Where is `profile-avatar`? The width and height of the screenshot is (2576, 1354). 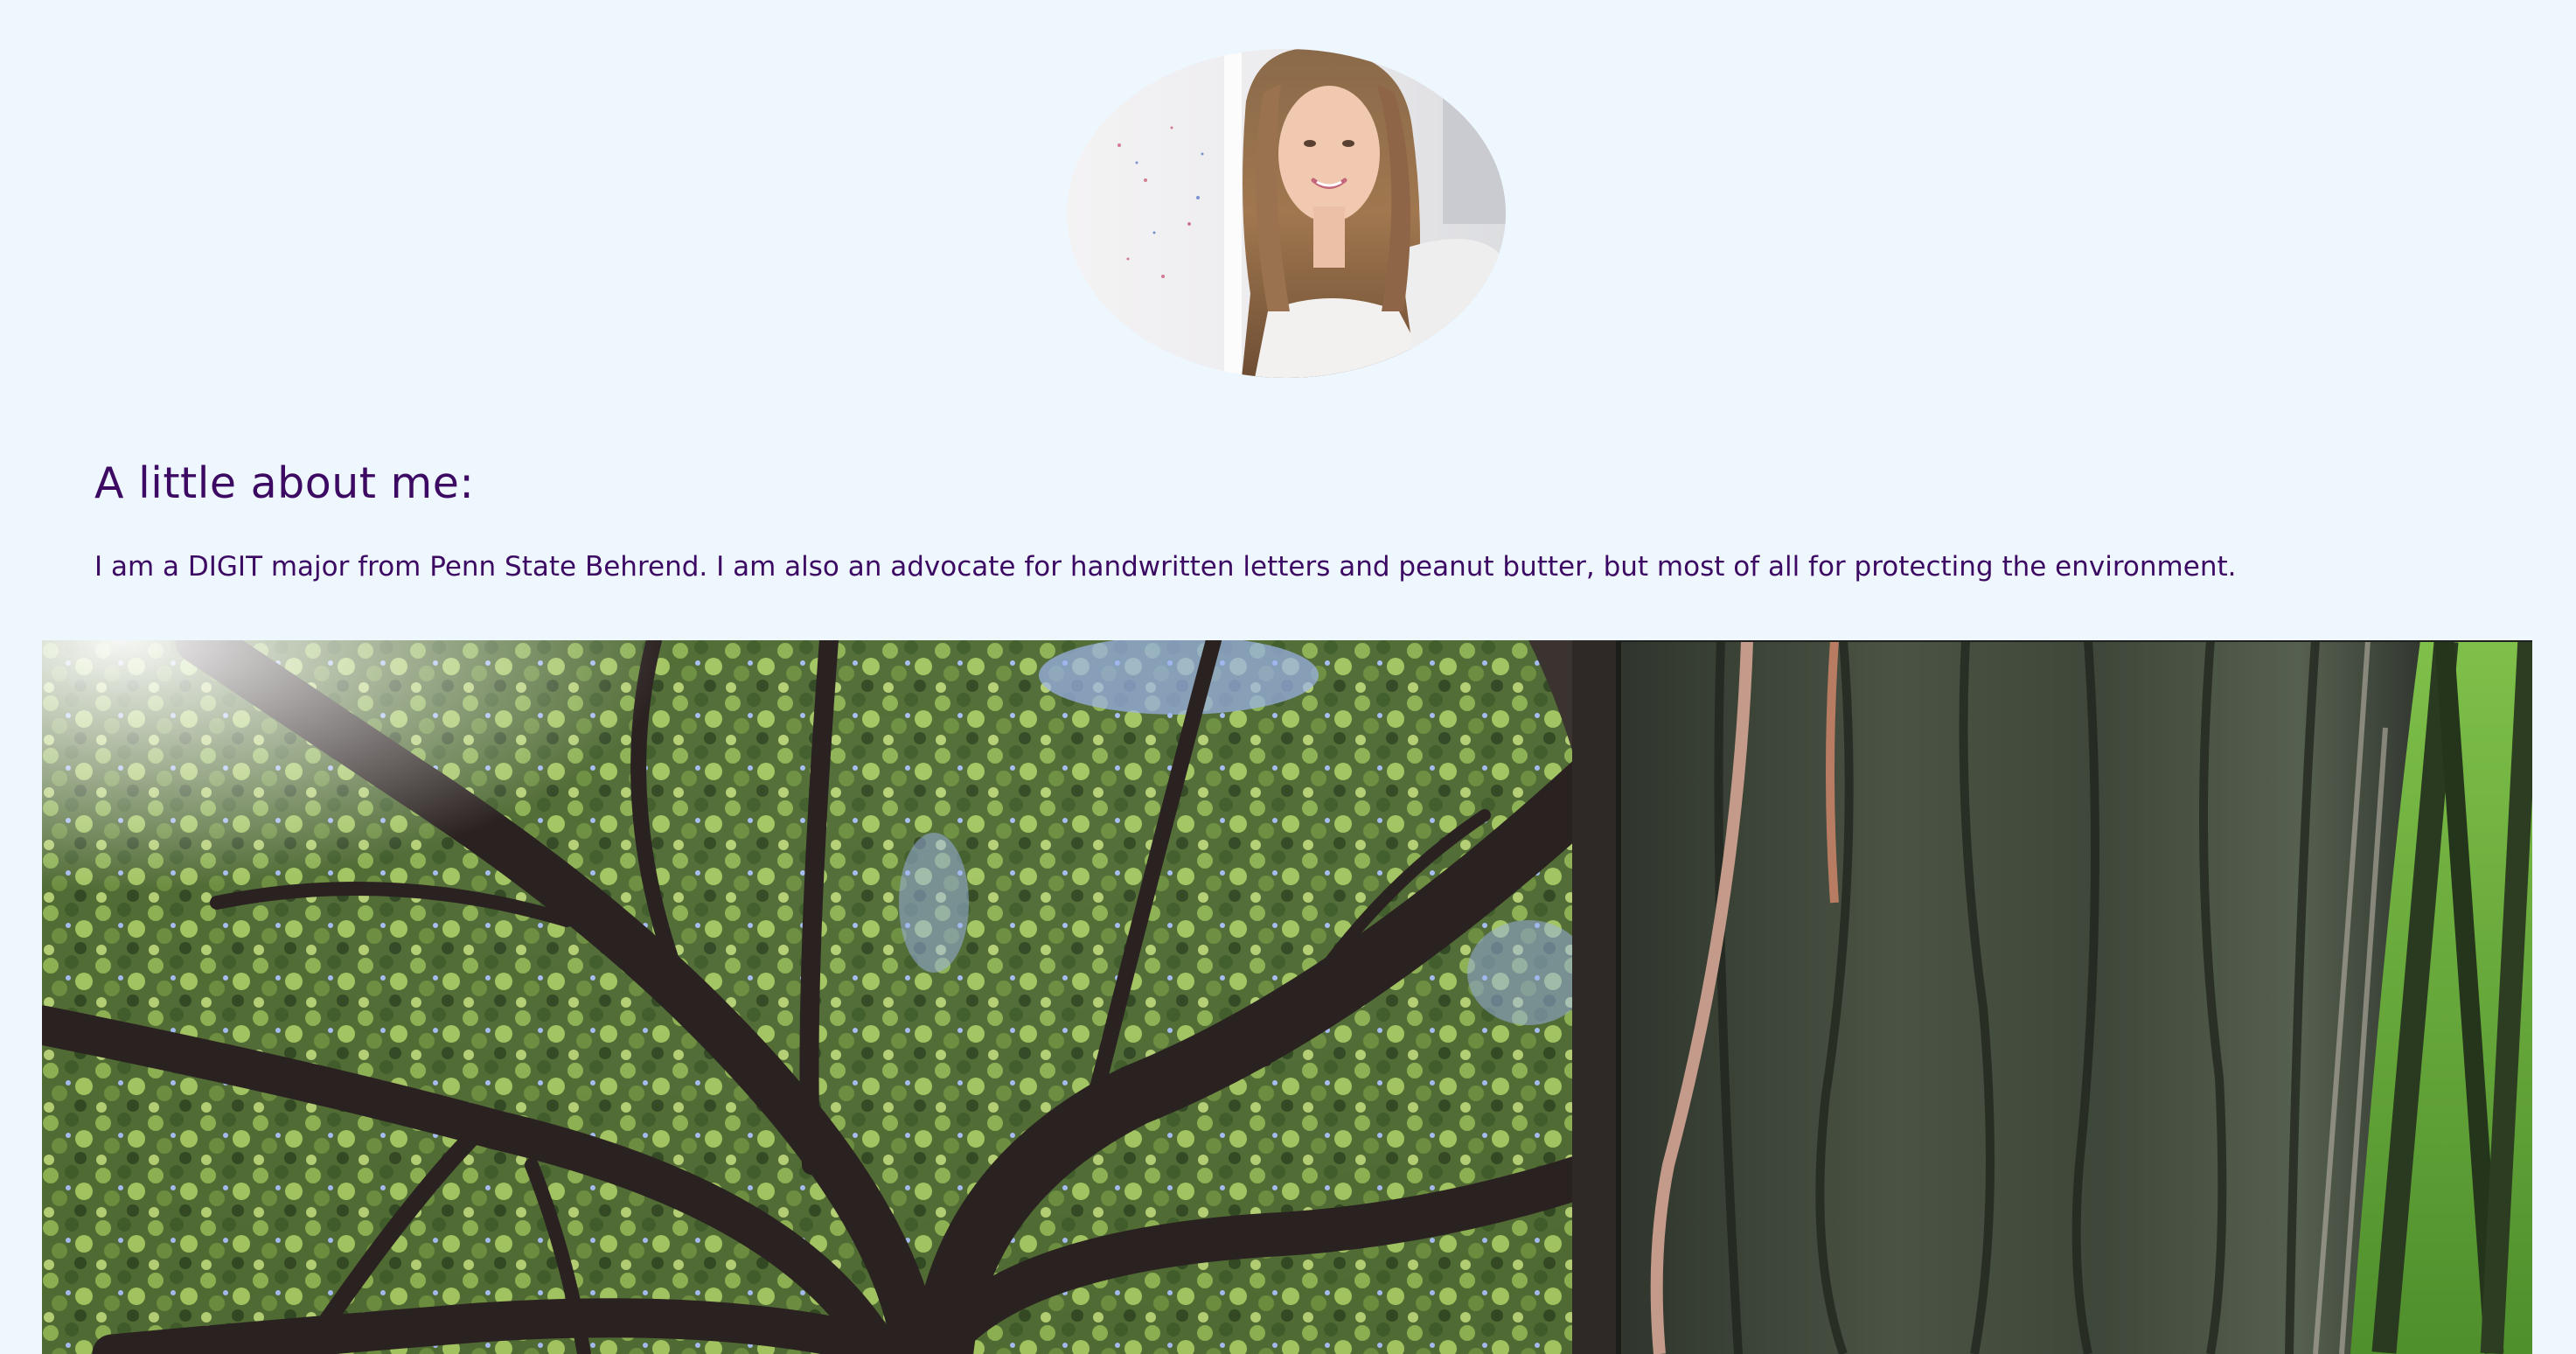 profile-avatar is located at coordinates (1286, 213).